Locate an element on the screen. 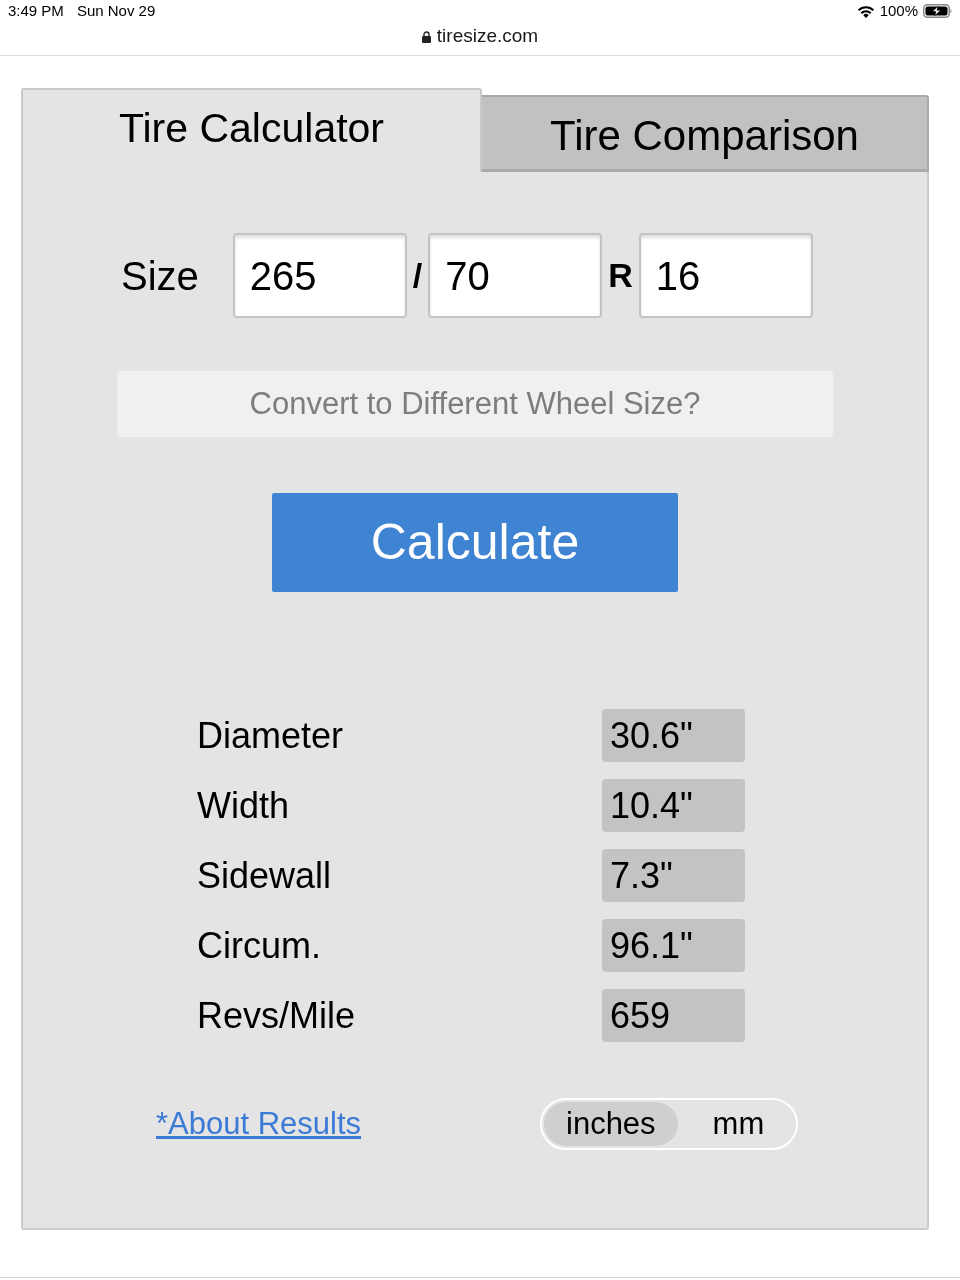 This screenshot has height=1280, width=960. result-value: 96.1" is located at coordinates (673, 945).